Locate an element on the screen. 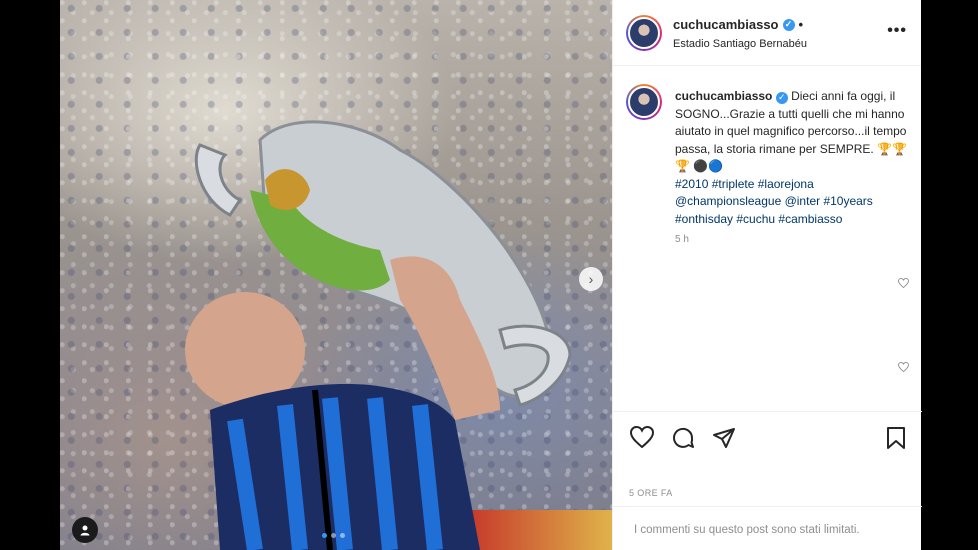  more-options-icon: ••• is located at coordinates (897, 31).